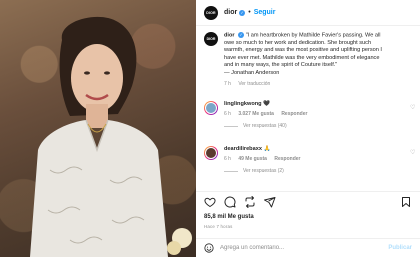  Describe the element at coordinates (218, 226) in the screenshot. I see `post-timestamp: Hace 7 horas` at that location.